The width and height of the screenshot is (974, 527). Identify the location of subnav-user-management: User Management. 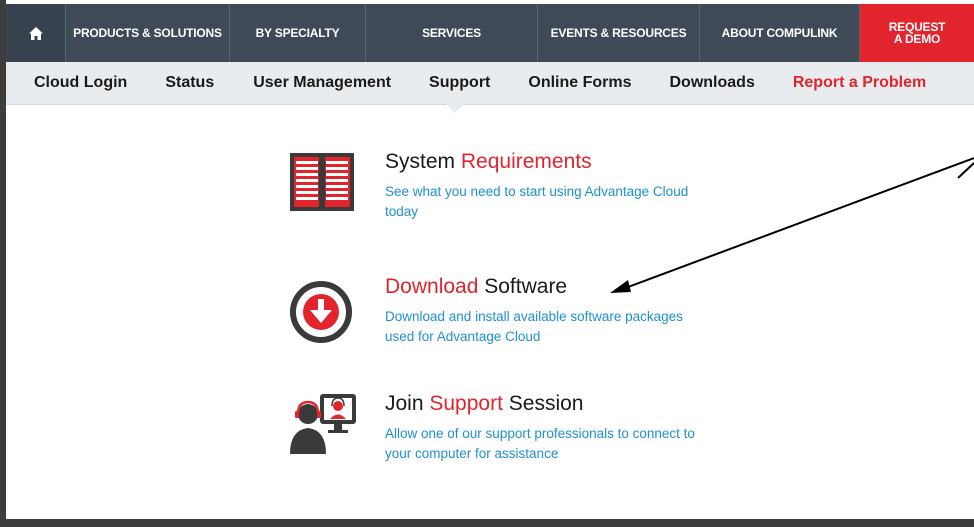
(322, 83).